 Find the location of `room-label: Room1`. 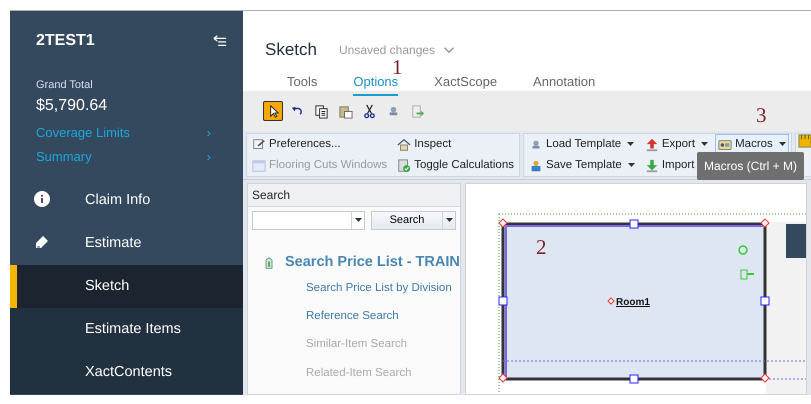

room-label: Room1 is located at coordinates (633, 302).